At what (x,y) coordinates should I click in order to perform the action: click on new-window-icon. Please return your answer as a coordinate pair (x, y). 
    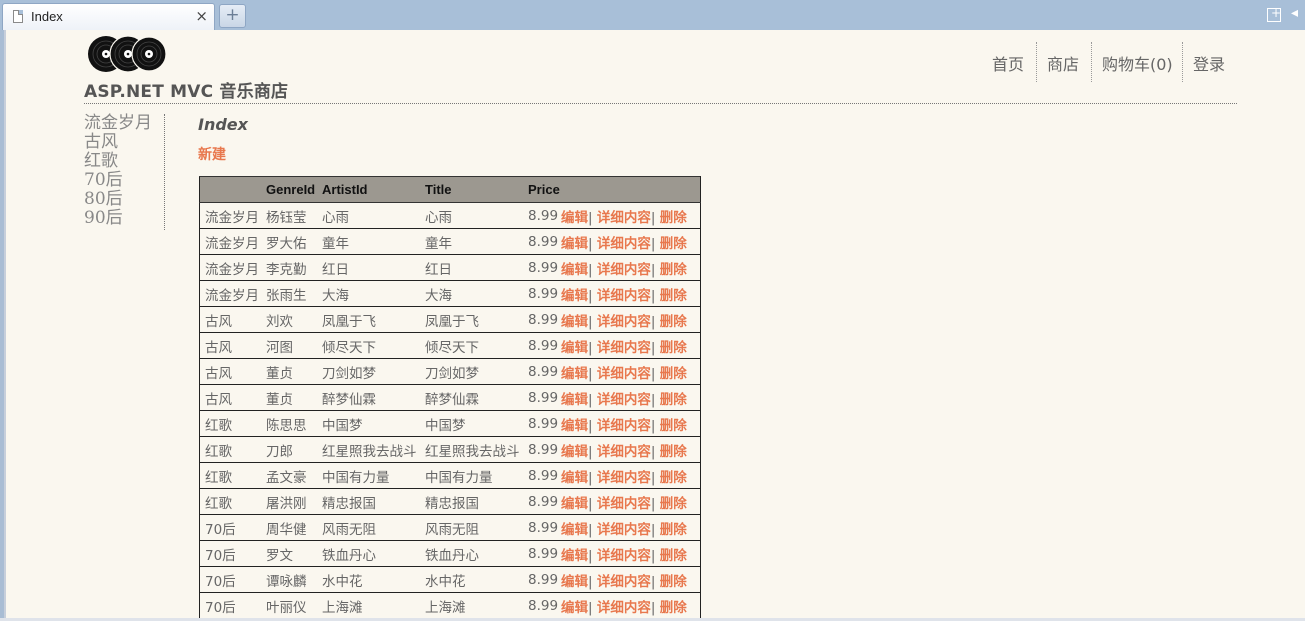
    Looking at the image, I should click on (1274, 14).